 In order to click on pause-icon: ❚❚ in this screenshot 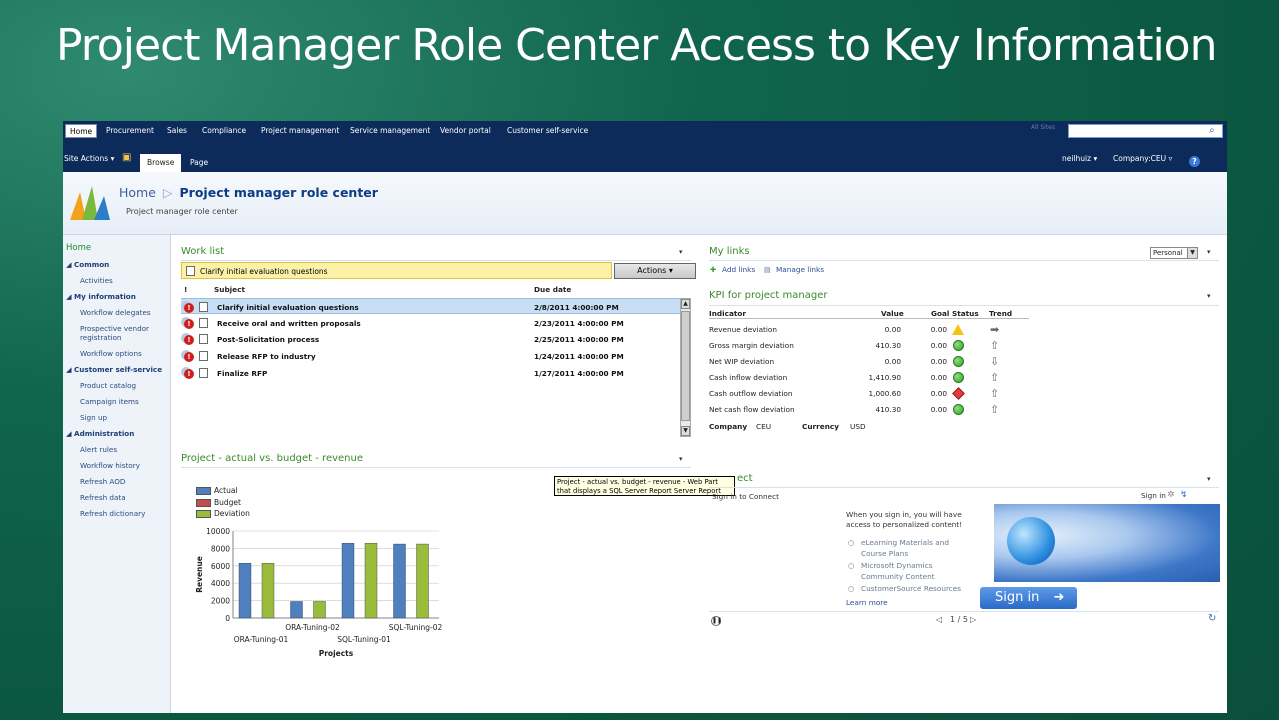, I will do `click(716, 621)`.